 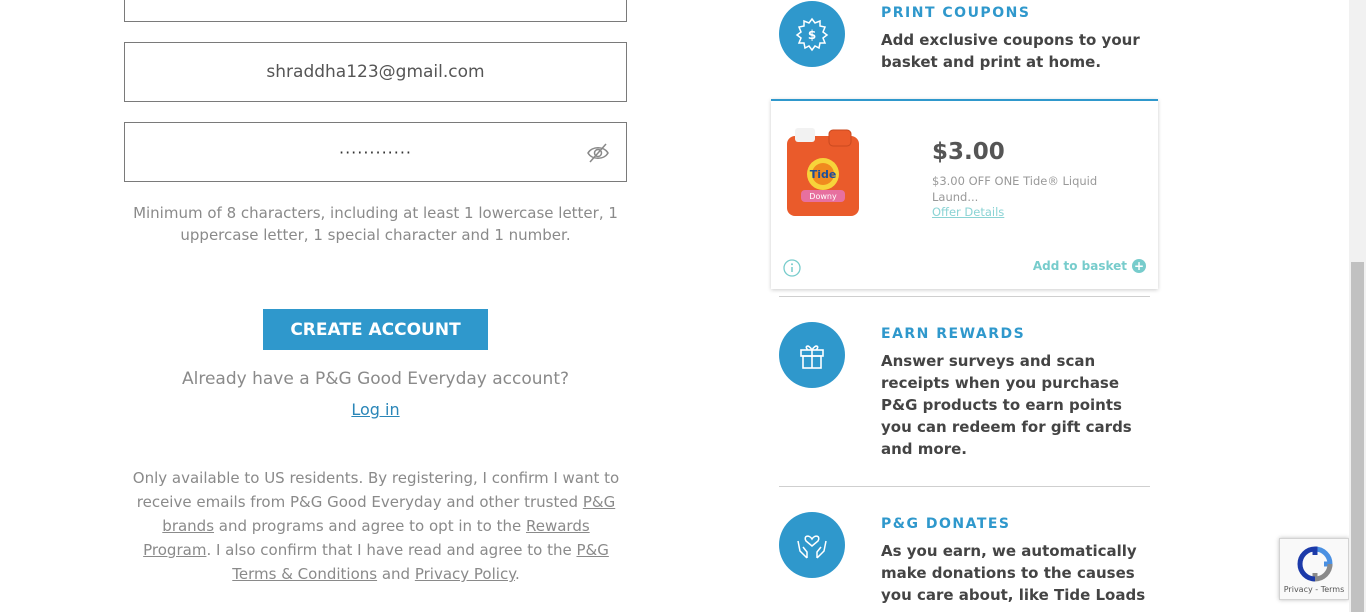 I want to click on create-account-button: CREATE ACCOUNT, so click(x=375, y=329).